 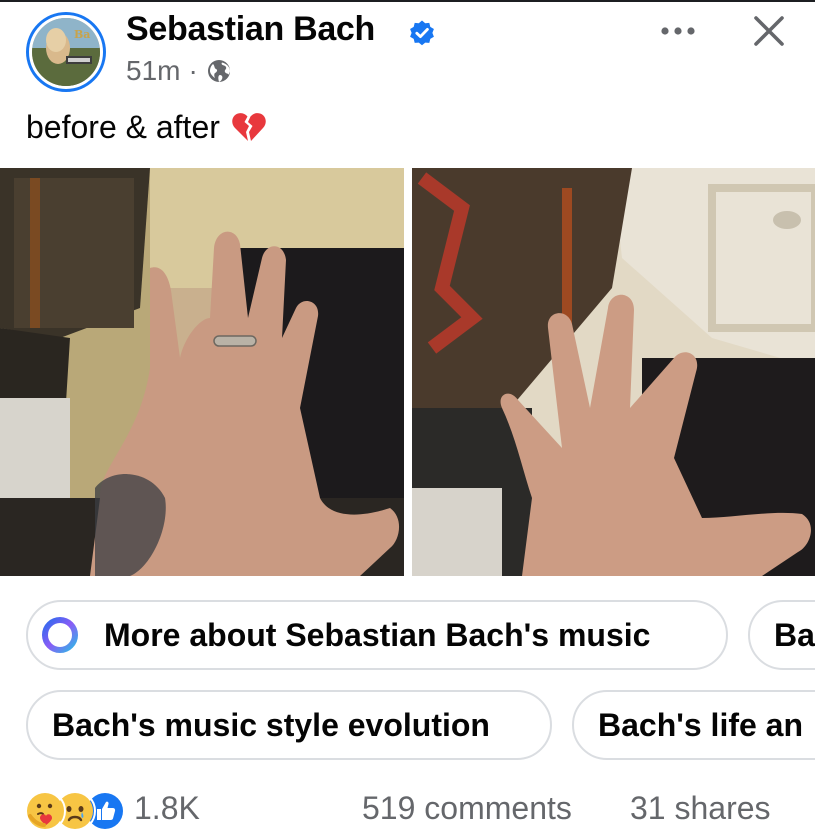 I want to click on svg-text: Ba, so click(x=82, y=34).